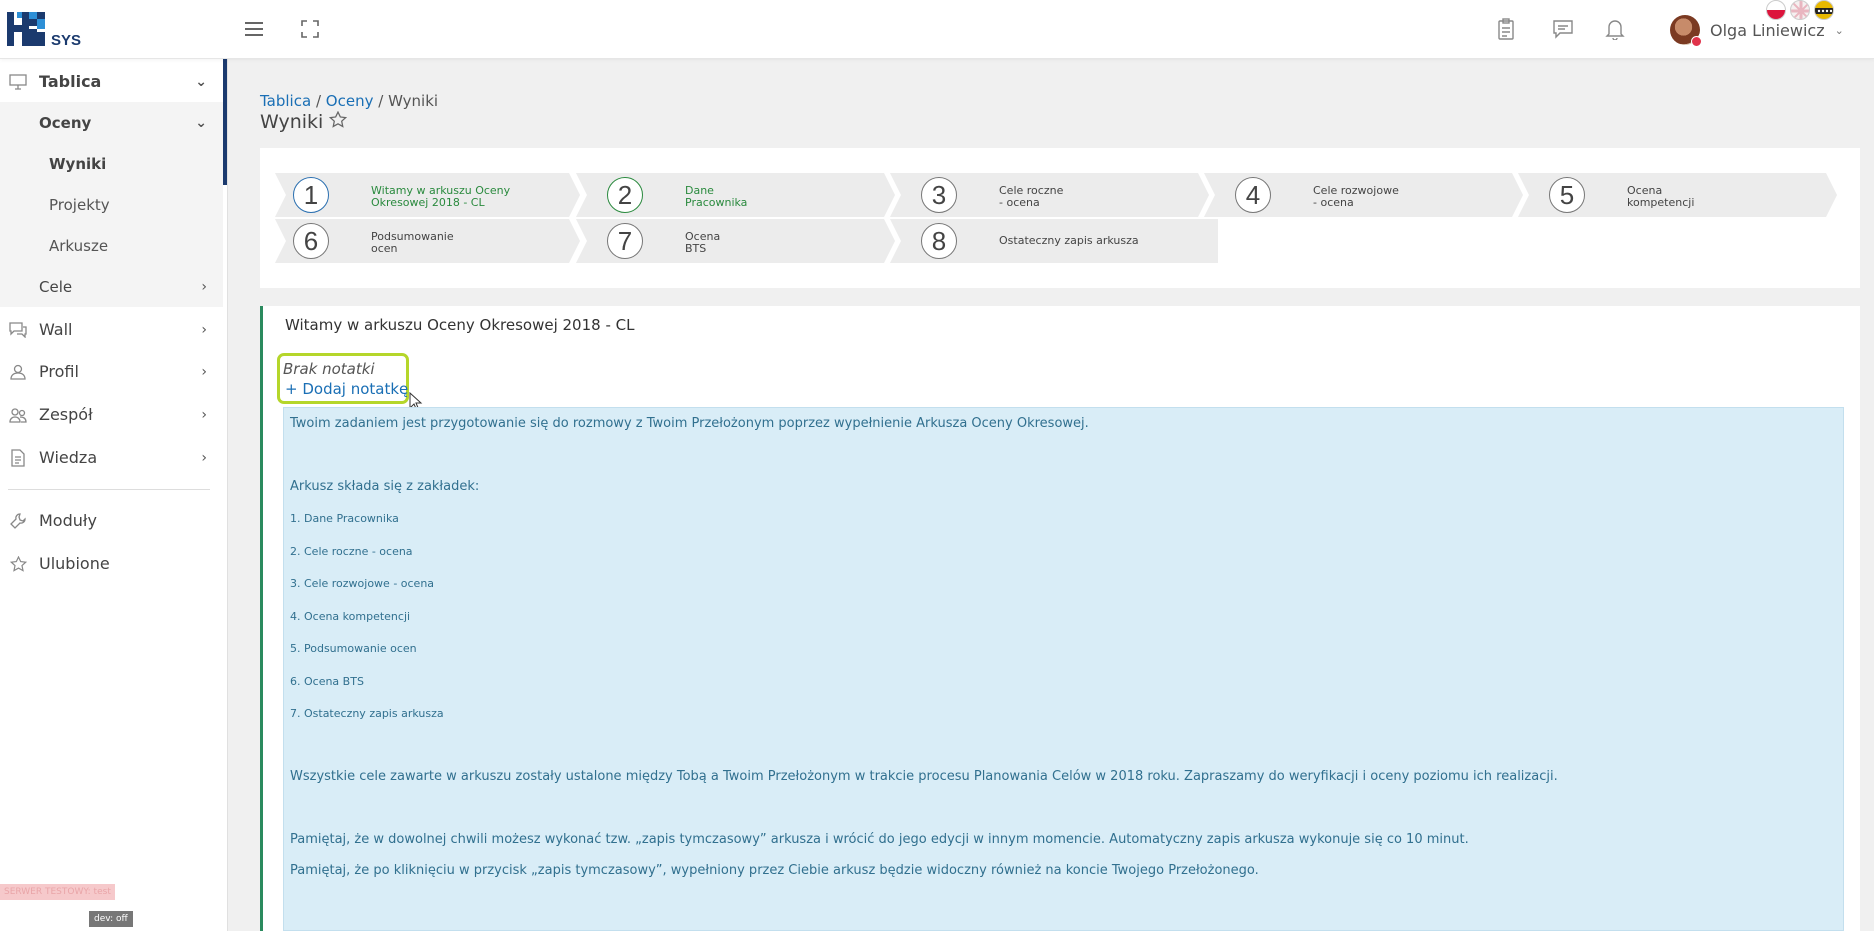 This screenshot has width=1874, height=931. I want to click on step-label: Cele rozwojowe - ocena, so click(1356, 196).